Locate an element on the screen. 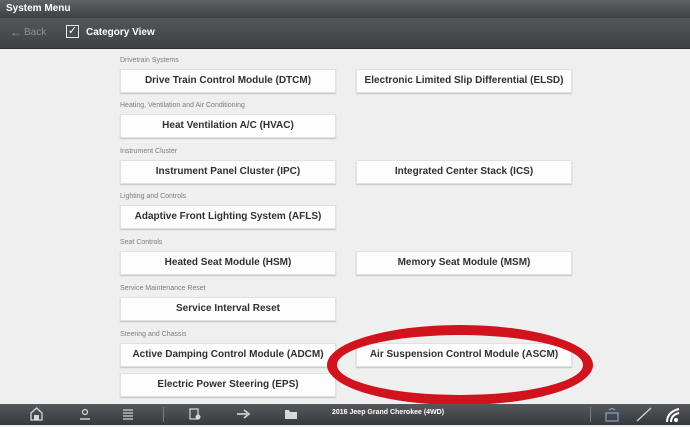 Image resolution: width=690 pixels, height=427 pixels. eps-button: Electric Power Steering (EPS) is located at coordinates (228, 385).